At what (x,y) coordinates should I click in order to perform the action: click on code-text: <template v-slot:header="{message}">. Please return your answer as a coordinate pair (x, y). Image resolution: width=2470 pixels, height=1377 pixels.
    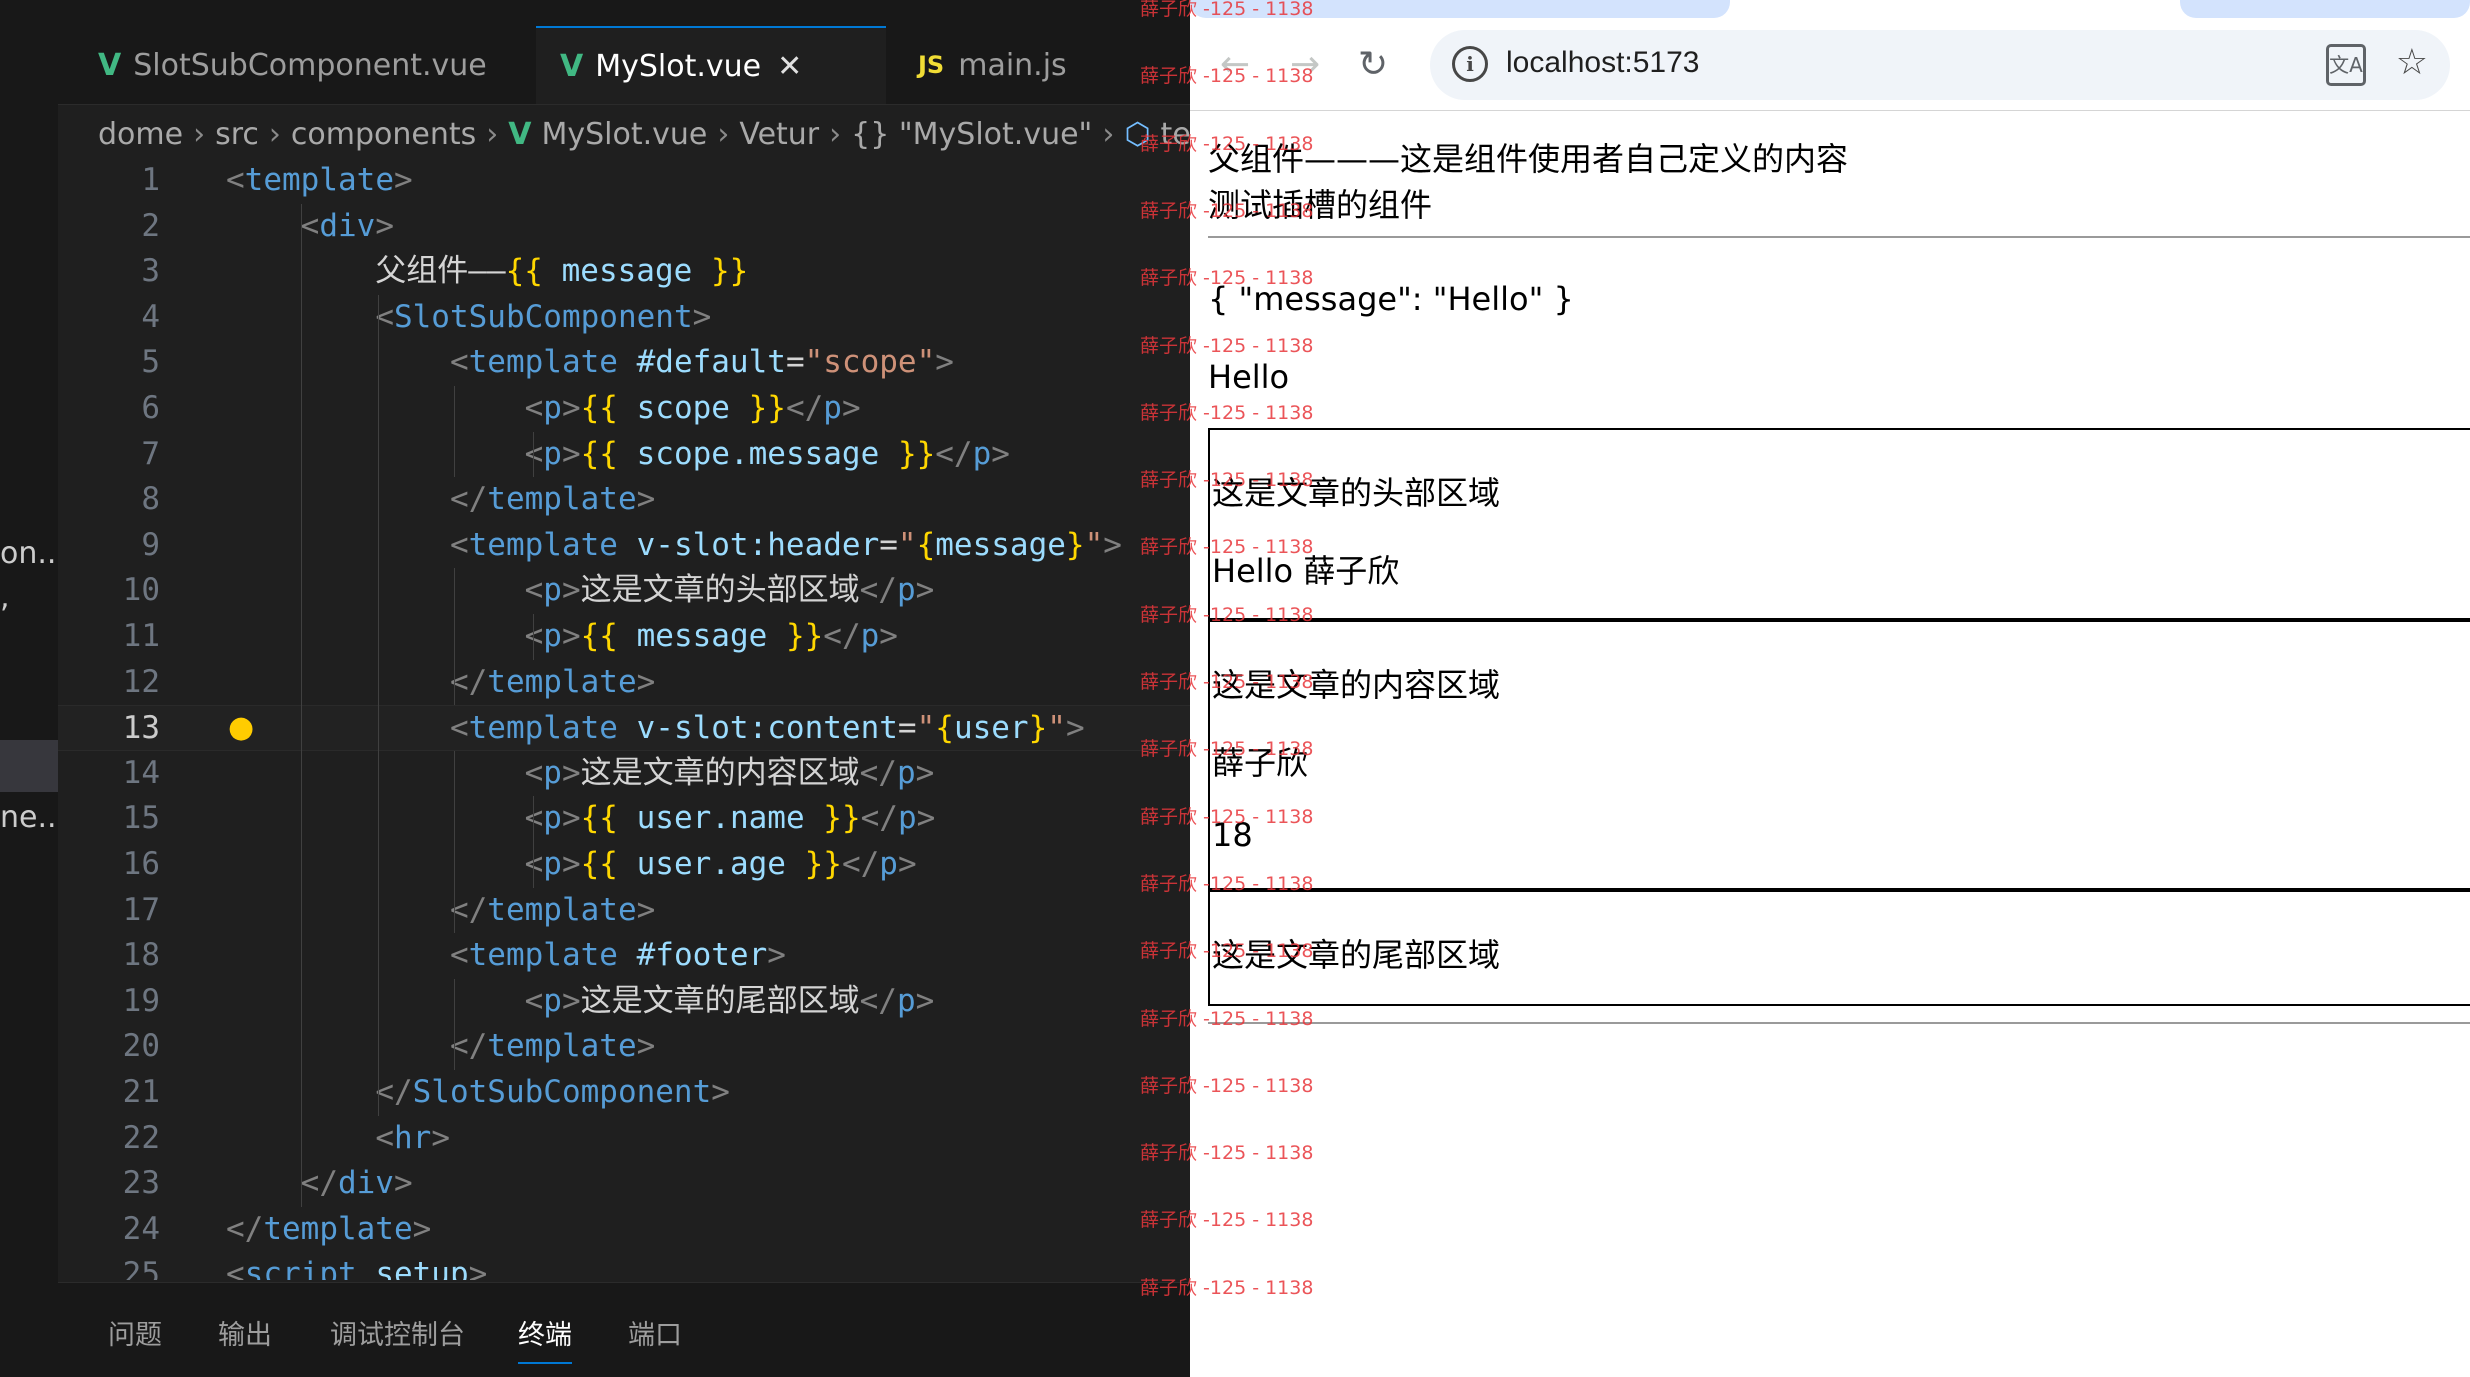
    Looking at the image, I should click on (674, 546).